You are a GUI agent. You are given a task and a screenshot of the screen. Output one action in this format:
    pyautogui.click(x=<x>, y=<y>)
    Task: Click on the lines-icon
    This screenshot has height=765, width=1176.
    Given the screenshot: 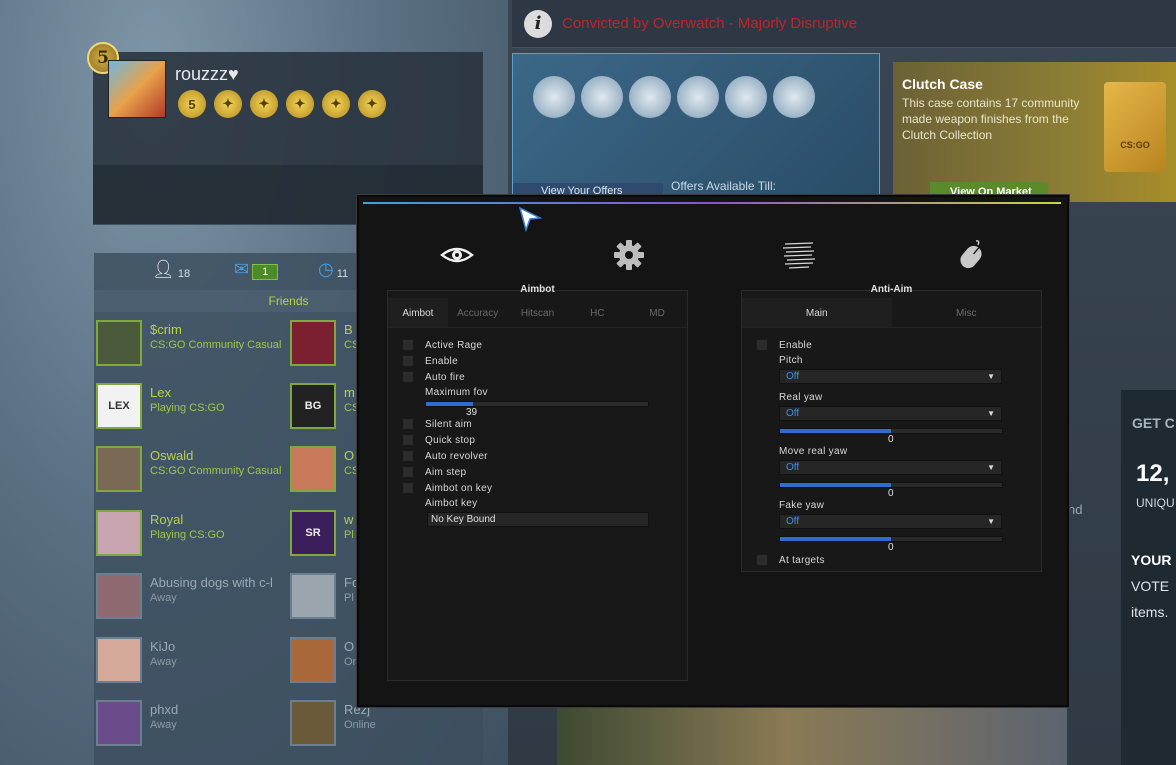 What is the action you would take?
    pyautogui.click(x=799, y=255)
    